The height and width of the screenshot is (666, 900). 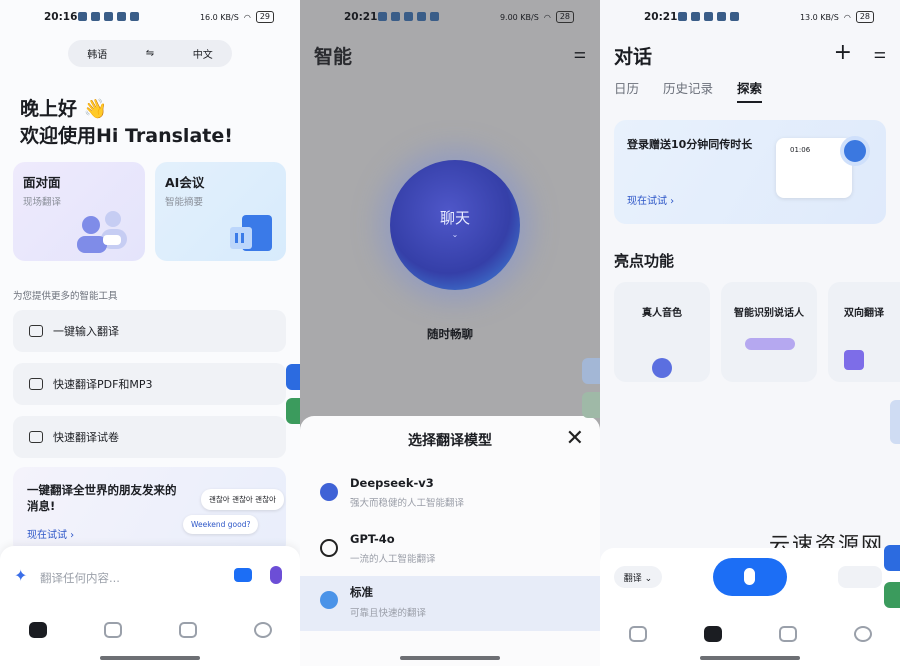 What do you see at coordinates (97, 53) in the screenshot?
I see `source-language: 韩语` at bounding box center [97, 53].